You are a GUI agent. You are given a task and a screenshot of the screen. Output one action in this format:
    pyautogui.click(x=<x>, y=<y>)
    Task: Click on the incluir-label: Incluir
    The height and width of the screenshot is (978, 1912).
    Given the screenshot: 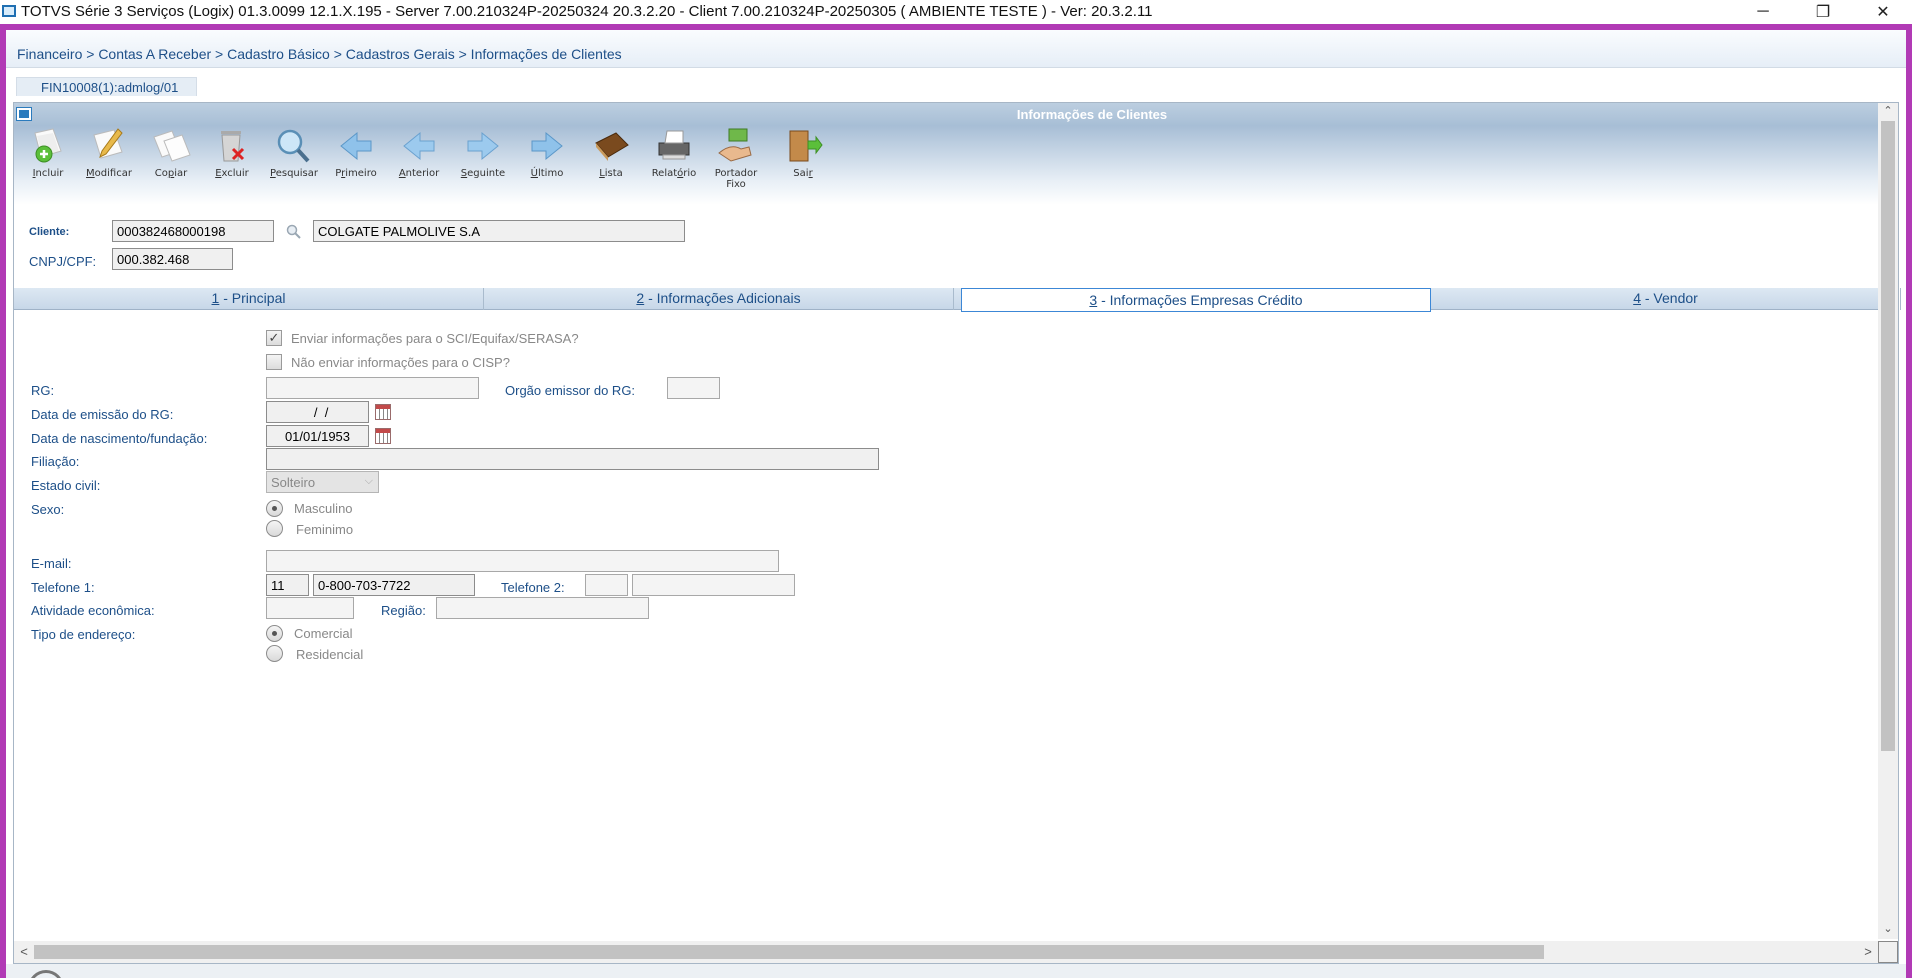 What is the action you would take?
    pyautogui.click(x=48, y=173)
    